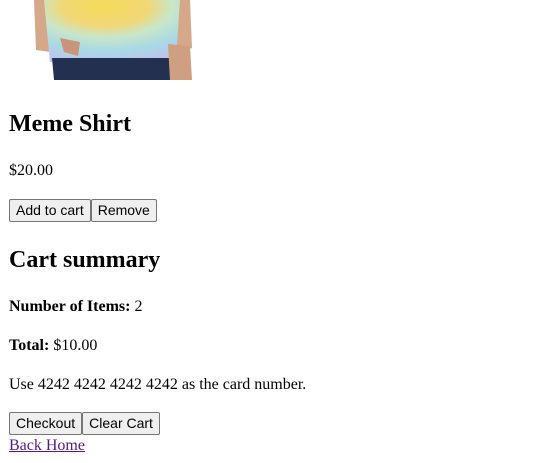  Describe the element at coordinates (70, 124) in the screenshot. I see `product-name: Meme Shirt` at that location.